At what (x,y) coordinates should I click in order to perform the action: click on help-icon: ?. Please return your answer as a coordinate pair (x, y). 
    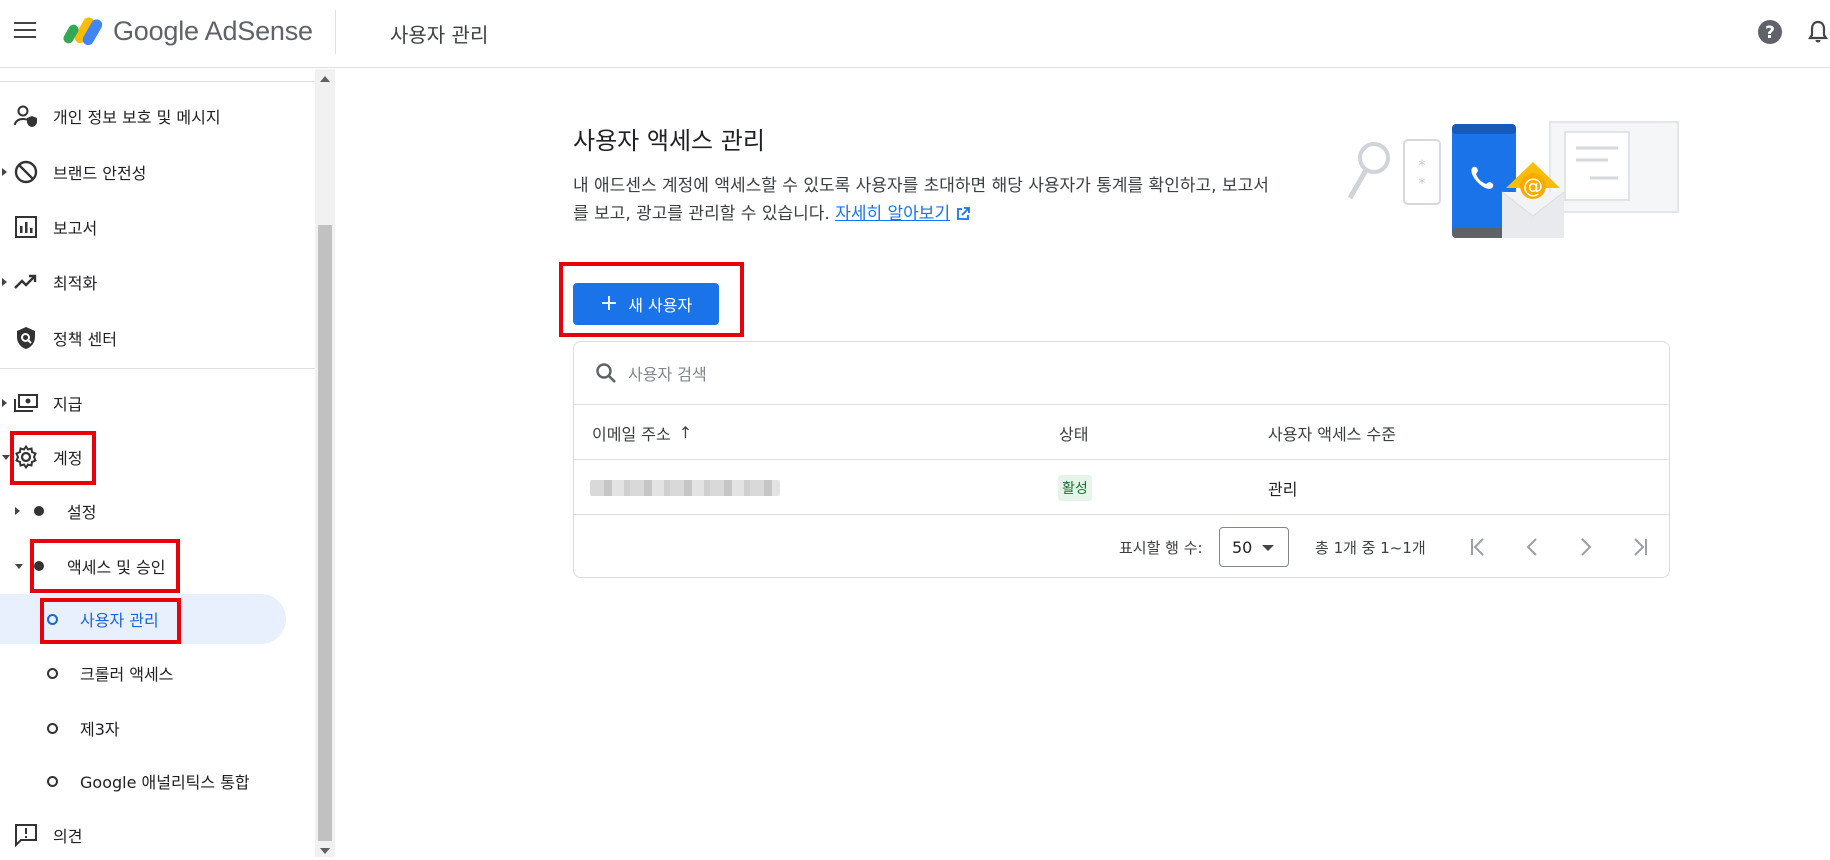
    Looking at the image, I should click on (1770, 32).